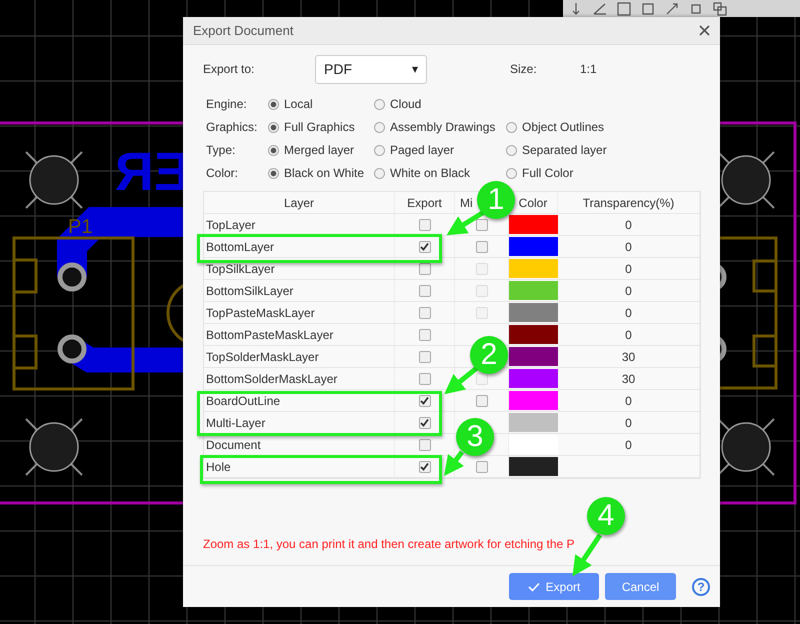 The image size is (800, 624). What do you see at coordinates (704, 30) in the screenshot?
I see `close-icon` at bounding box center [704, 30].